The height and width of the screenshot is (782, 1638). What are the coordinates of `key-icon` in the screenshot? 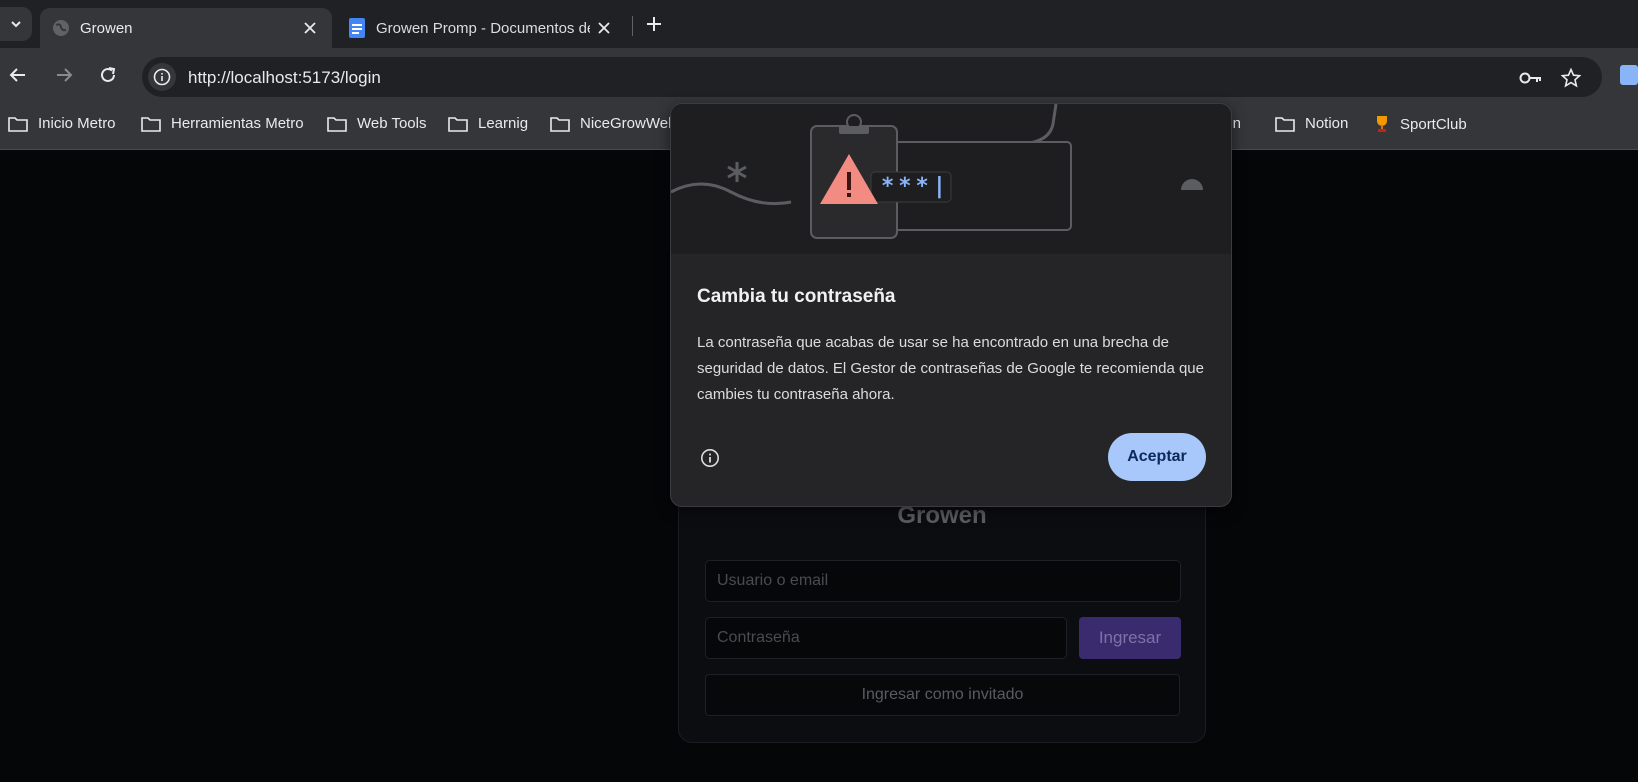 It's located at (1530, 78).